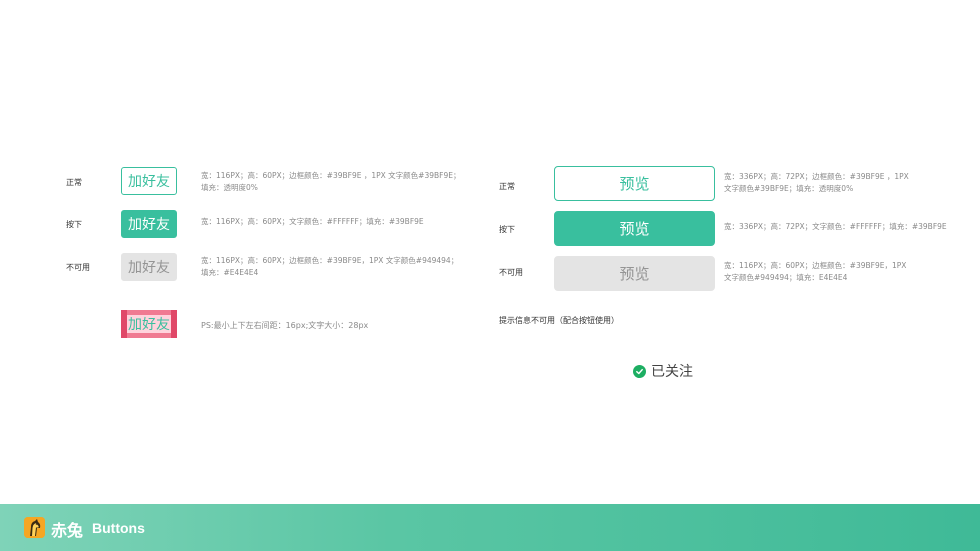  Describe the element at coordinates (74, 224) in the screenshot. I see `state-label-pressed: 按下` at that location.